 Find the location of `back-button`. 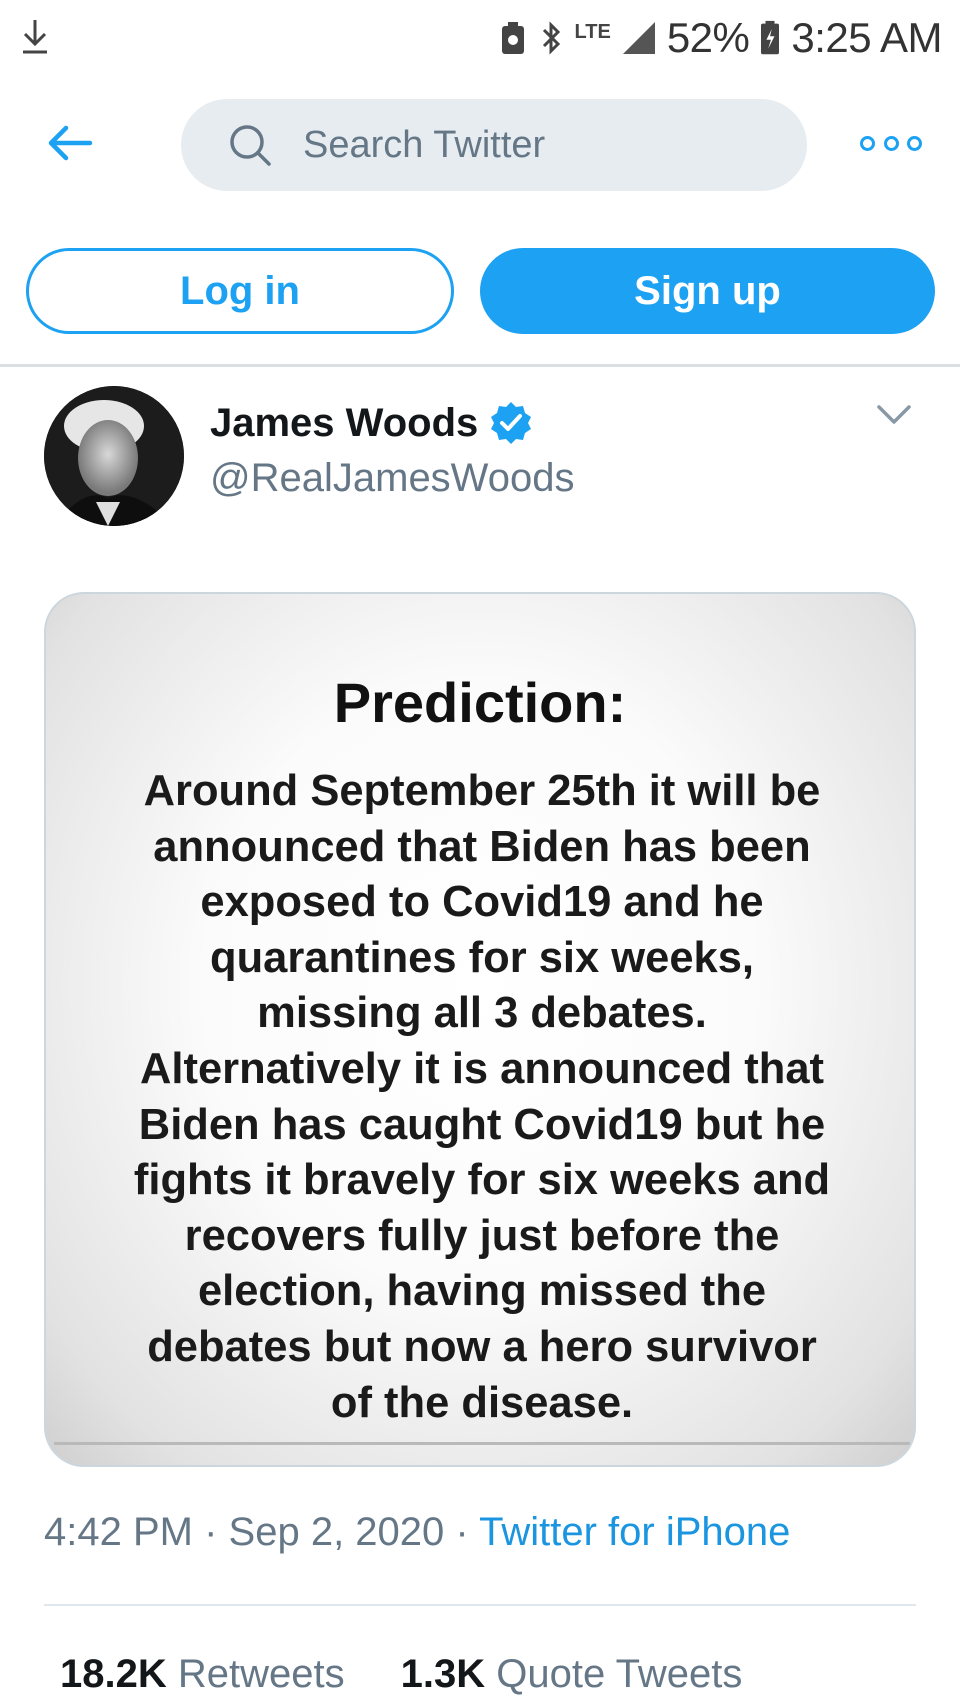

back-button is located at coordinates (70, 143).